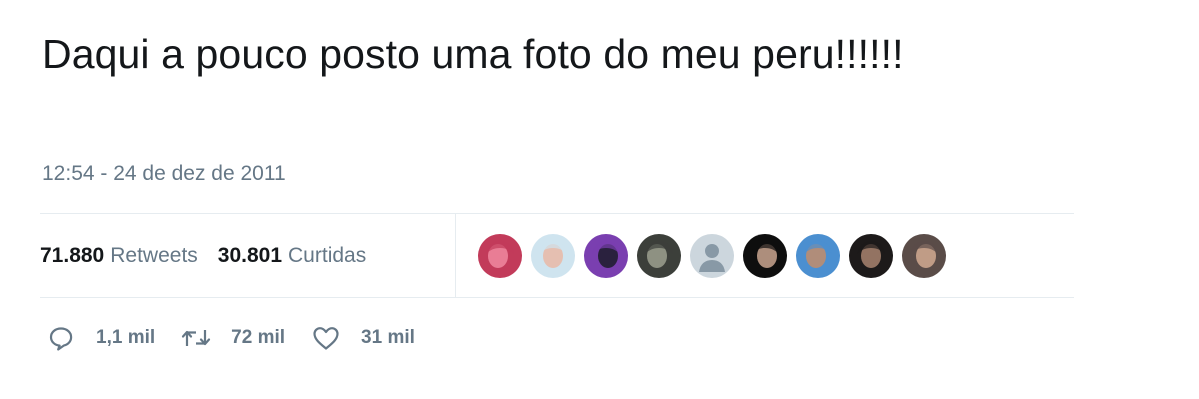 The width and height of the screenshot is (1199, 399). I want to click on reply-action: 1,1 mil, so click(100, 338).